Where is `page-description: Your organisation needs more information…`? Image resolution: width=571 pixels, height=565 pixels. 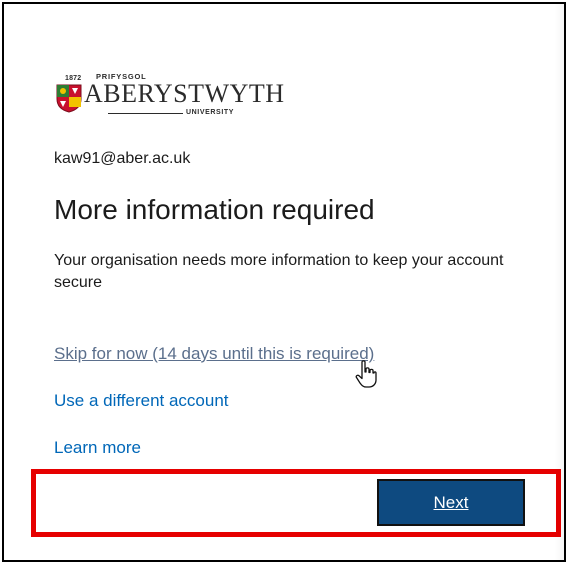
page-description: Your organisation needs more information… is located at coordinates (279, 272).